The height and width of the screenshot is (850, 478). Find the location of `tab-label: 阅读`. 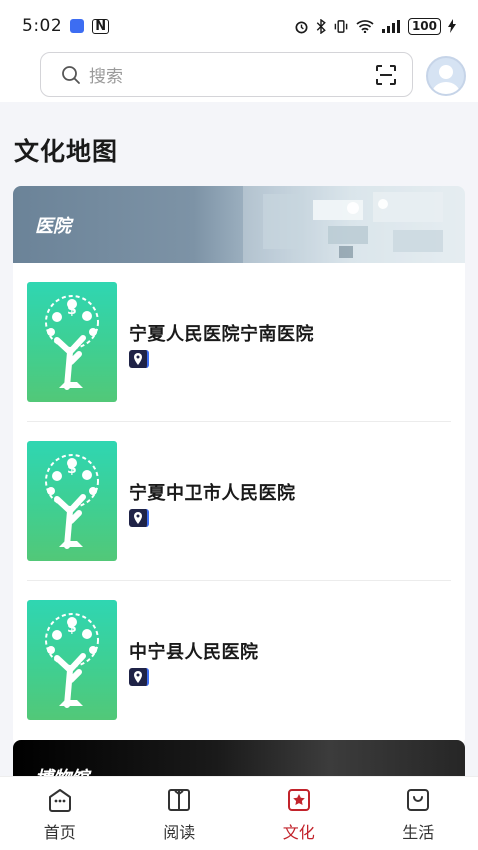

tab-label: 阅读 is located at coordinates (179, 832).